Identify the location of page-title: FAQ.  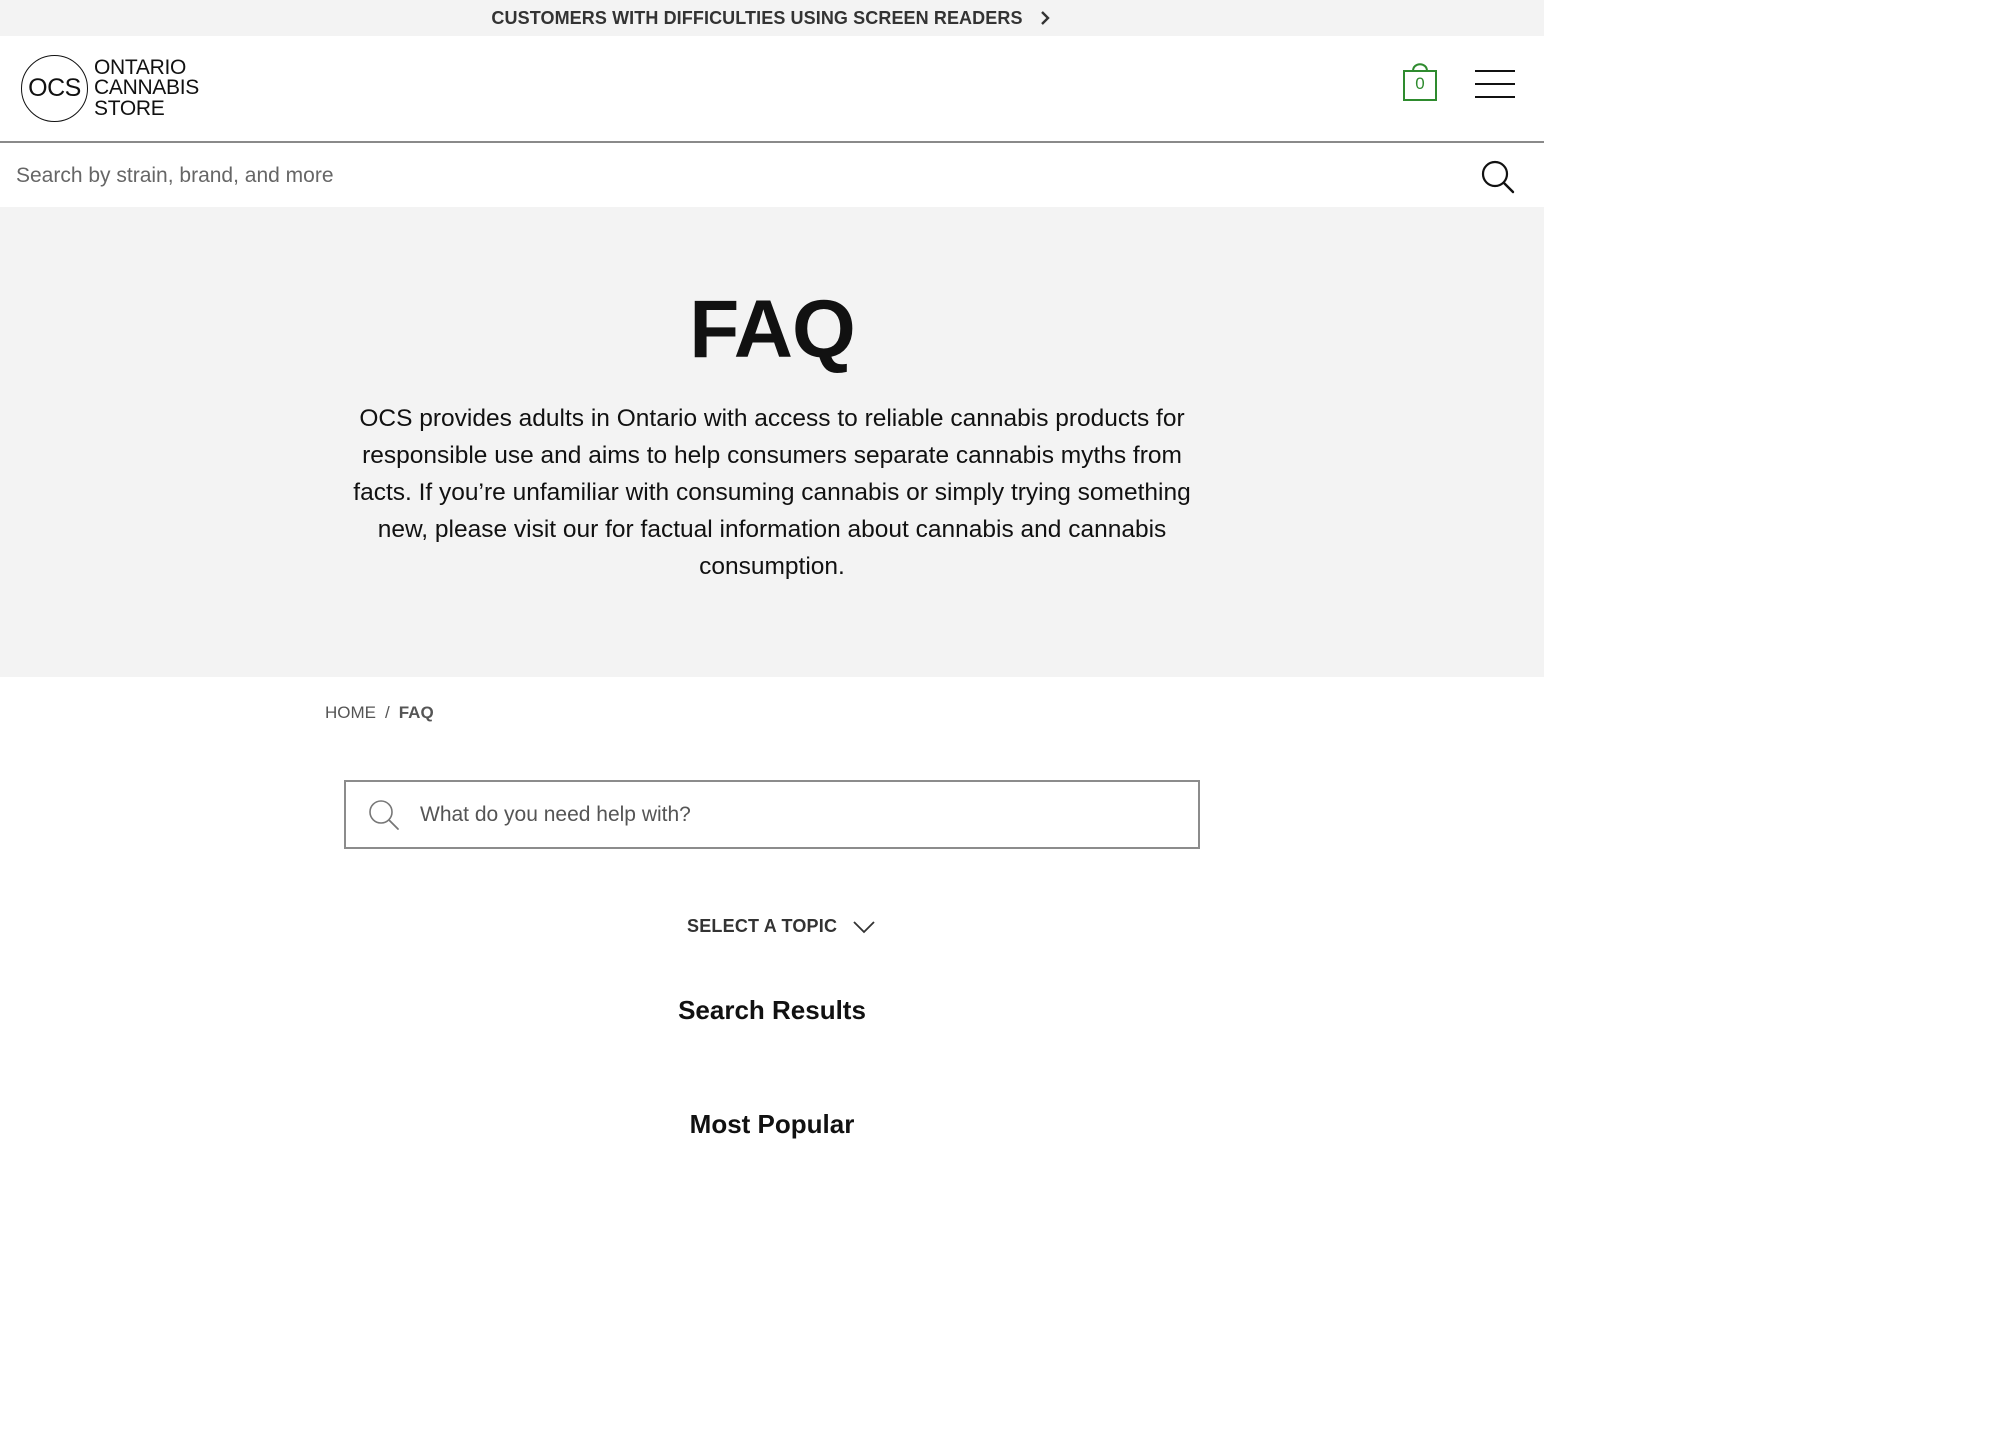
(772, 329).